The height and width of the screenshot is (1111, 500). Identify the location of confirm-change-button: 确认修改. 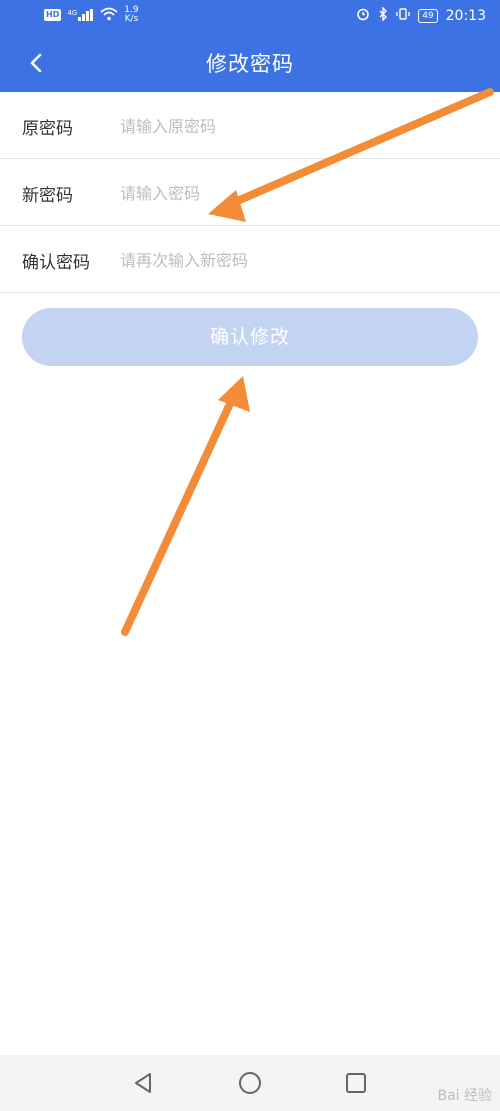
(250, 337).